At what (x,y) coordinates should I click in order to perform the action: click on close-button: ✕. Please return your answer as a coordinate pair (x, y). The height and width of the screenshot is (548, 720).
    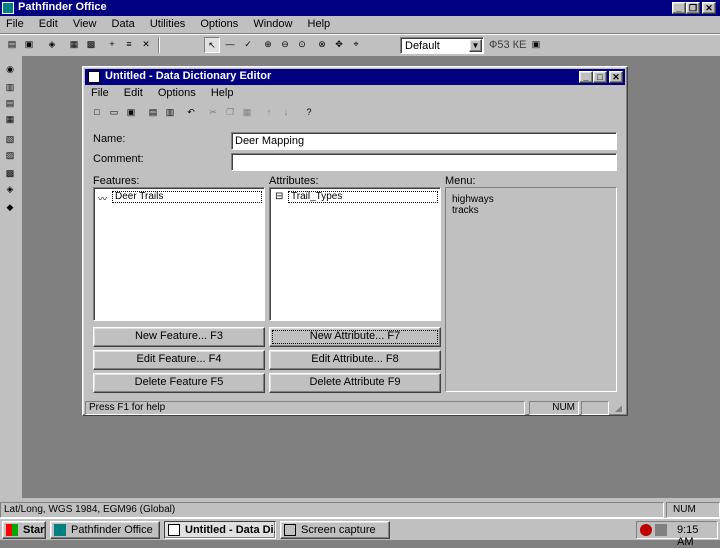
    Looking at the image, I should click on (709, 8).